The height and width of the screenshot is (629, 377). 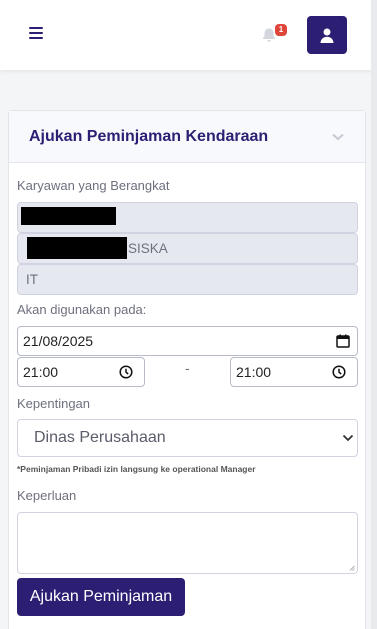 I want to click on purpose-type-value: Dinas Perusahaan, so click(x=100, y=437).